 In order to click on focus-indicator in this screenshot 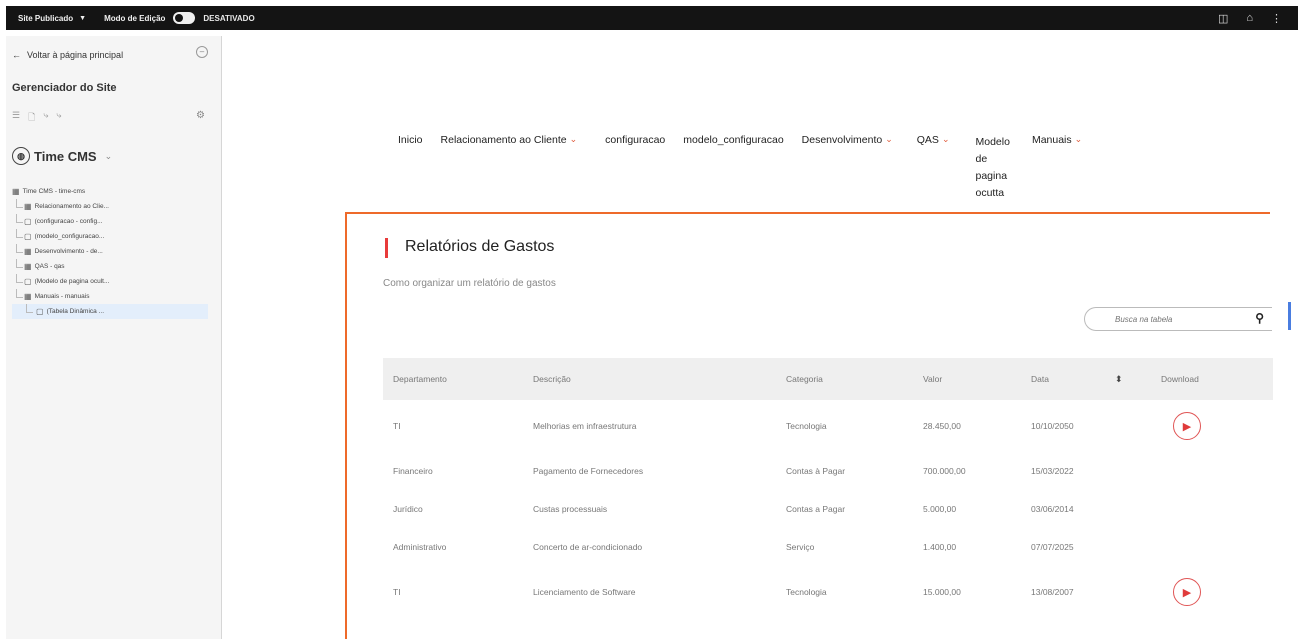, I will do `click(1289, 316)`.